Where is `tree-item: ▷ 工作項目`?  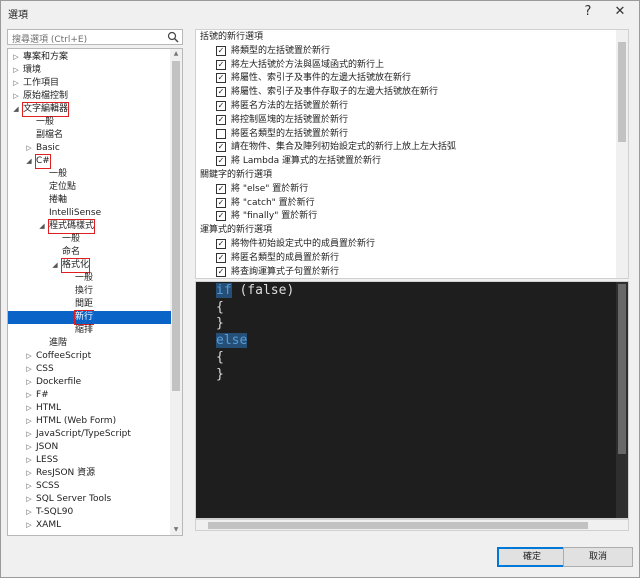 tree-item: ▷ 工作項目 is located at coordinates (89, 83).